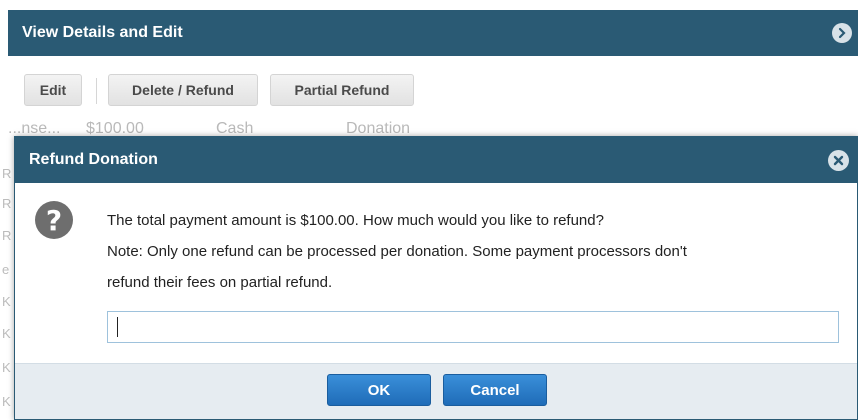 The width and height of the screenshot is (858, 420). I want to click on text-cursor, so click(117, 327).